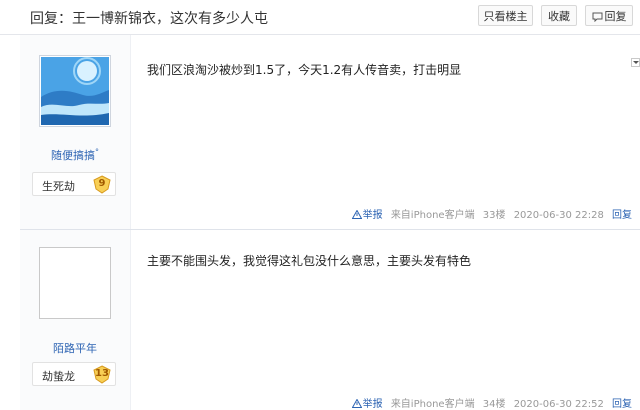 Image resolution: width=640 pixels, height=410 pixels. Describe the element at coordinates (558, 404) in the screenshot. I see `post-time: 2020-06-30 22:52` at that location.